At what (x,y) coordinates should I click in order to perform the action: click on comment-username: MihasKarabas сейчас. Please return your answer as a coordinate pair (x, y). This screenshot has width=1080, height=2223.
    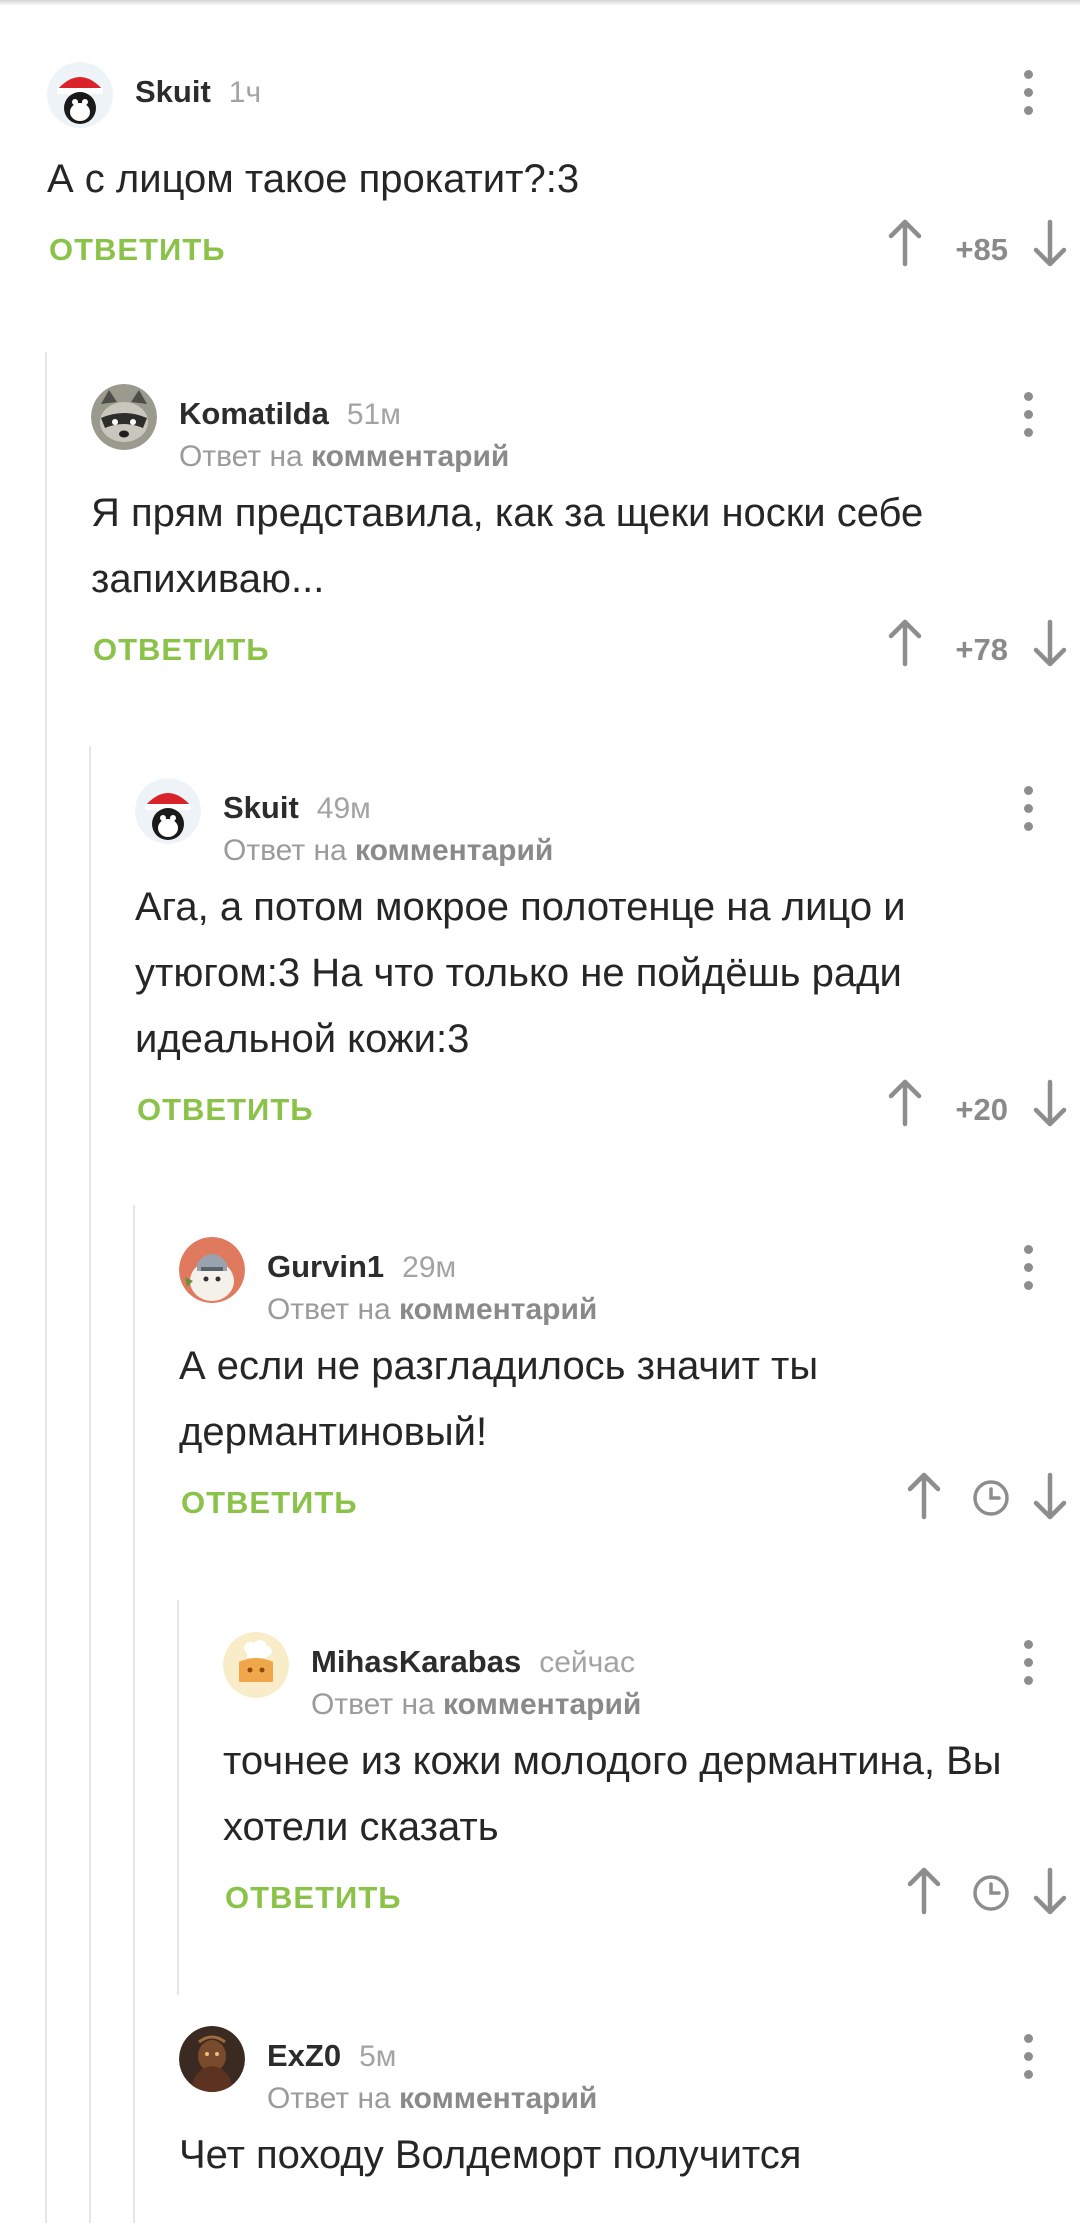
    Looking at the image, I should click on (473, 1662).